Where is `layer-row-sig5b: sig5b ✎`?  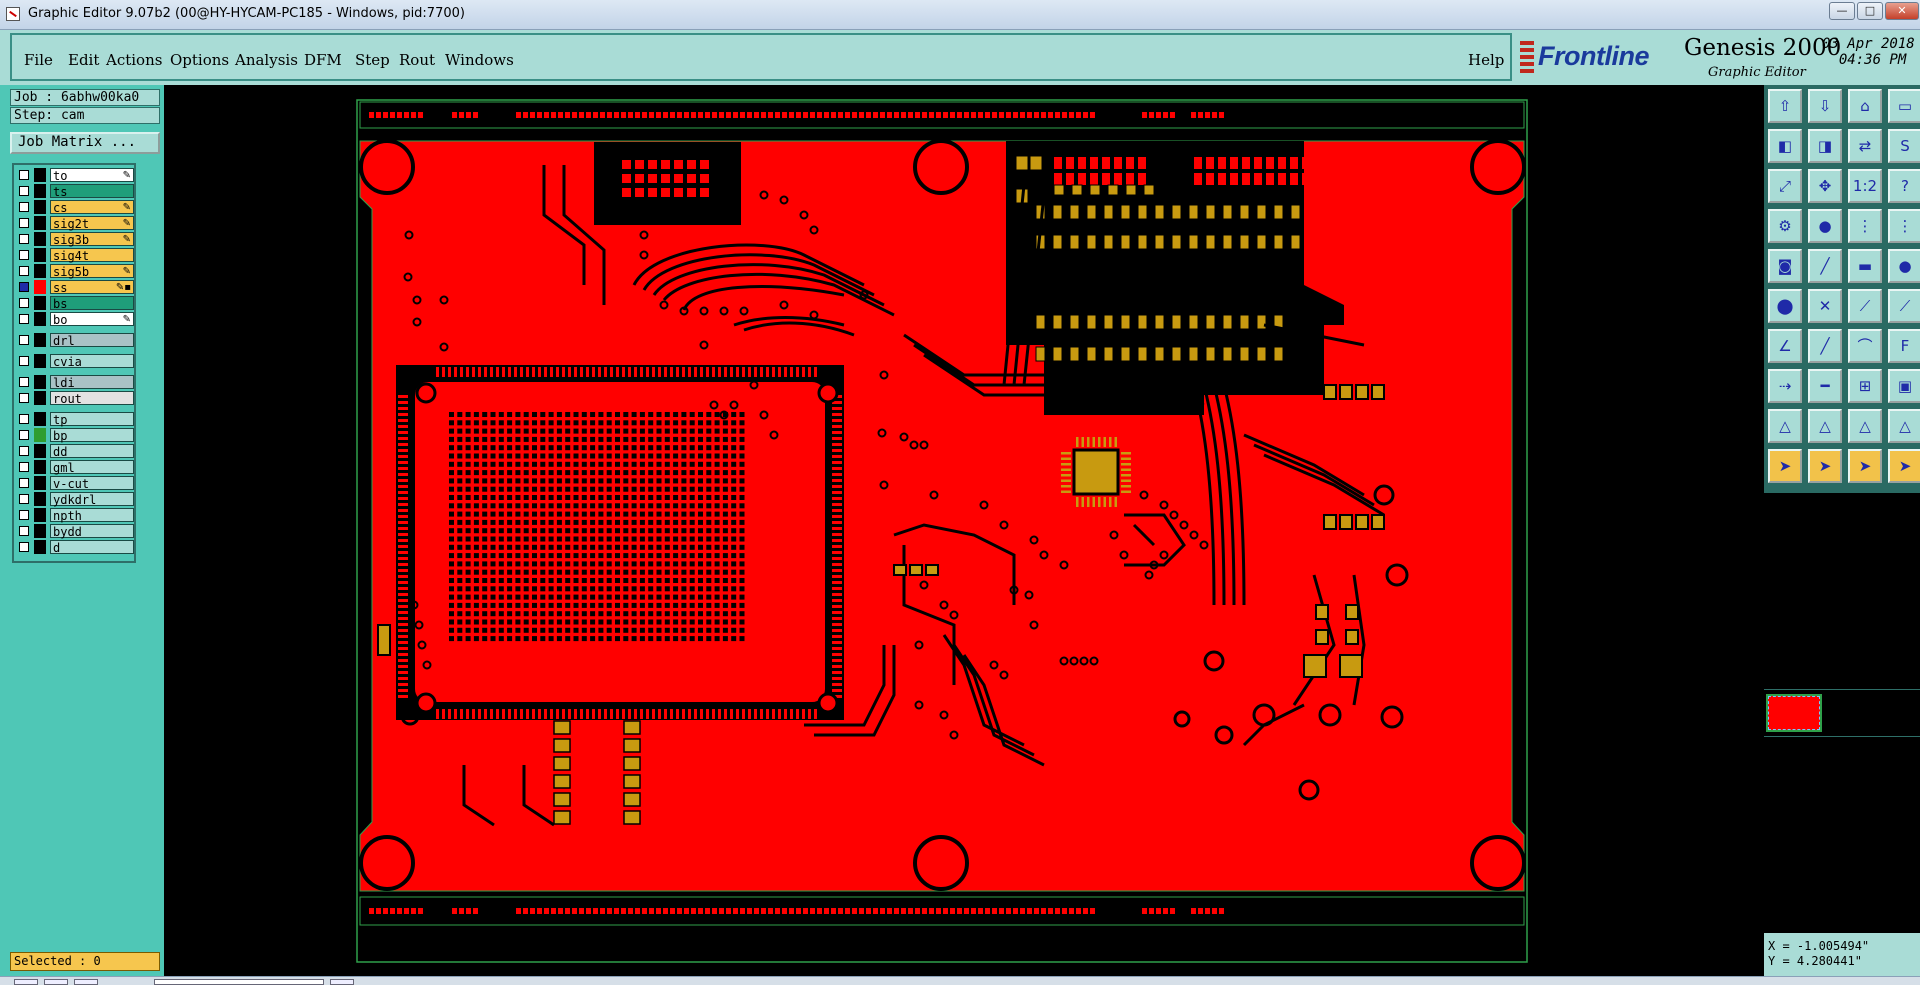 layer-row-sig5b: sig5b ✎ is located at coordinates (75, 271).